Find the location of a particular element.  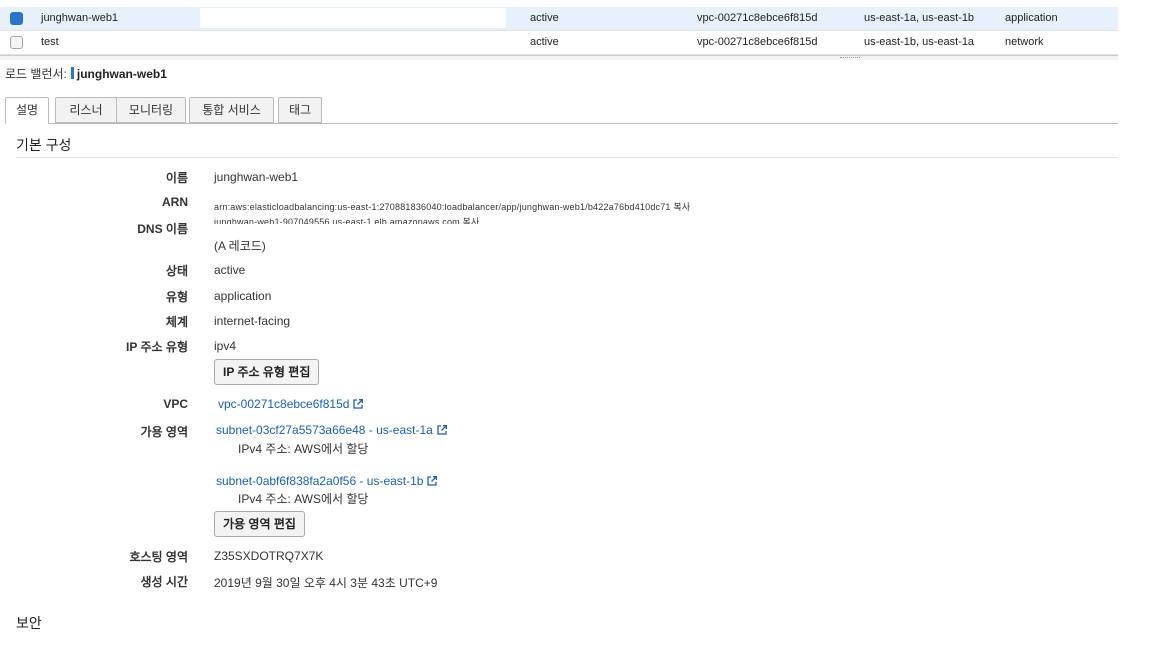

dns-record-type: (A 레코드) is located at coordinates (240, 246).